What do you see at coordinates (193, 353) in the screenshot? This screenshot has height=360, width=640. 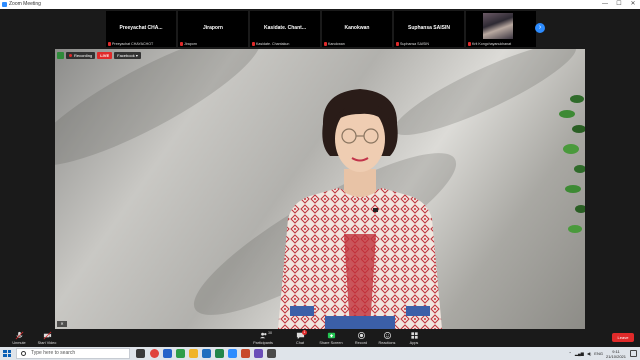 I see `file-explorer-icon` at bounding box center [193, 353].